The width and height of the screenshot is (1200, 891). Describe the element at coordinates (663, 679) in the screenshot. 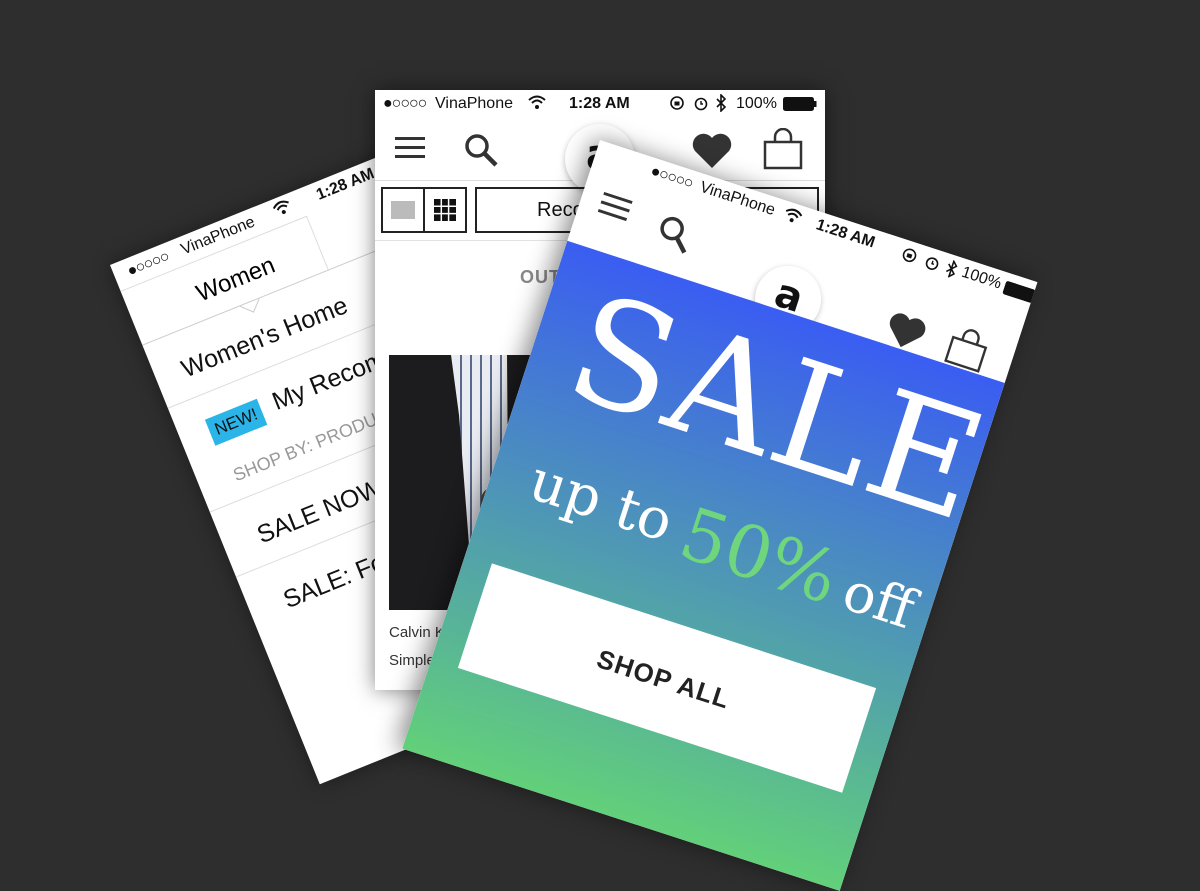

I see `shop-all-label: SHOP ALL` at that location.